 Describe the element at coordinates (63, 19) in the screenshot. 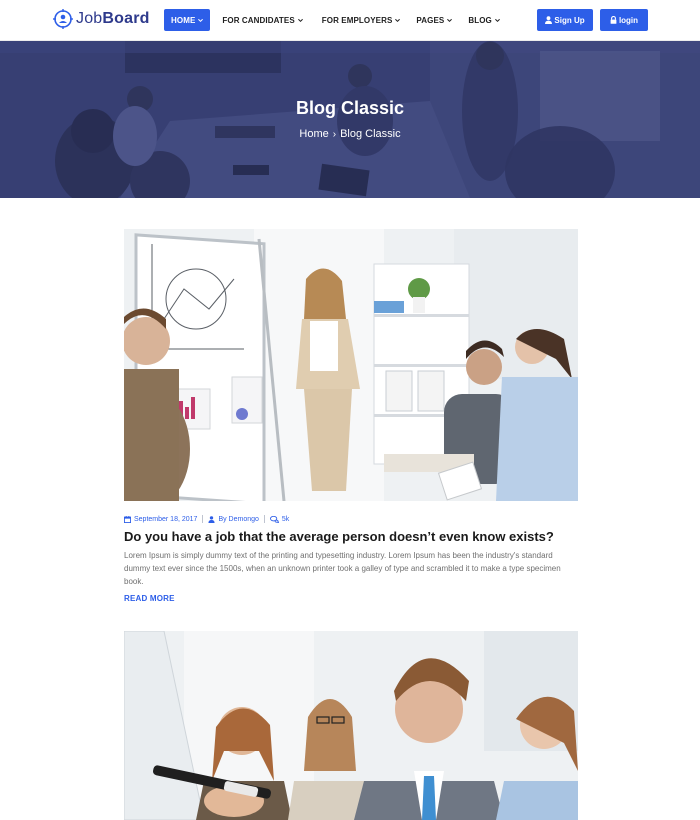

I see `target-person-icon` at that location.